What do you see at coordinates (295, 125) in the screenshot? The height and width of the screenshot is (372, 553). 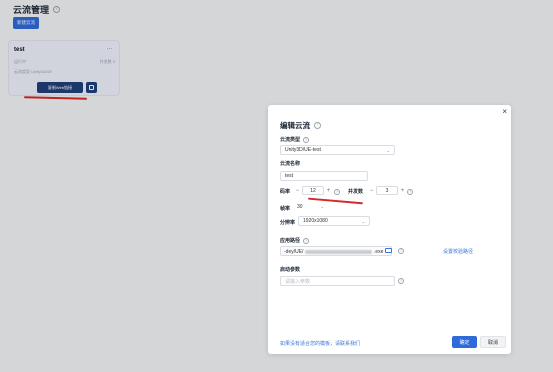 I see `dialog-title-text: 编辑云流` at bounding box center [295, 125].